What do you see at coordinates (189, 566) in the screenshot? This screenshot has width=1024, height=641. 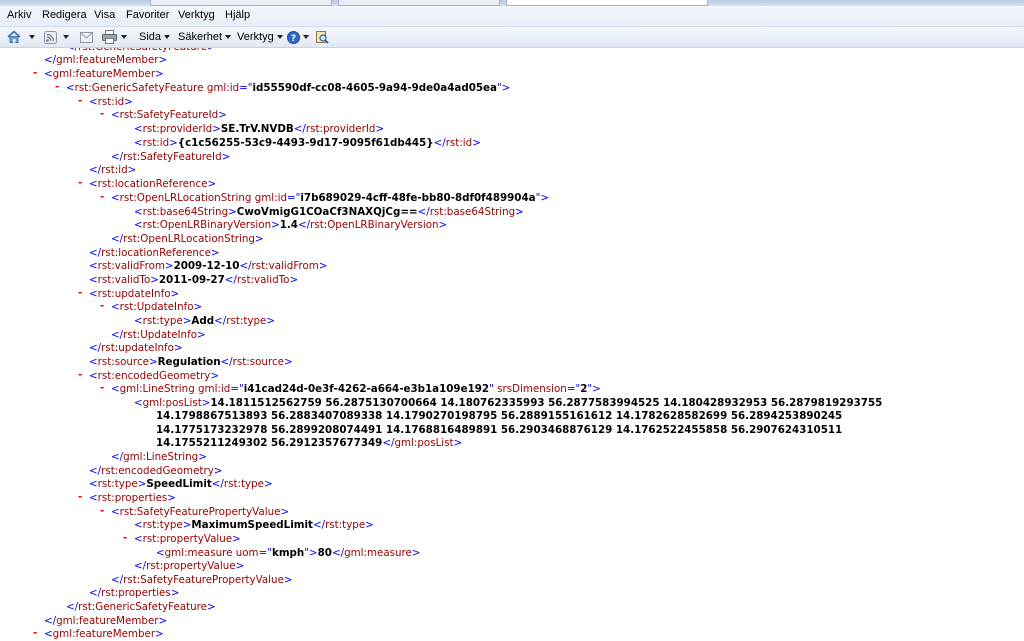 I see `xml-line: </rst:propertyValue>` at bounding box center [189, 566].